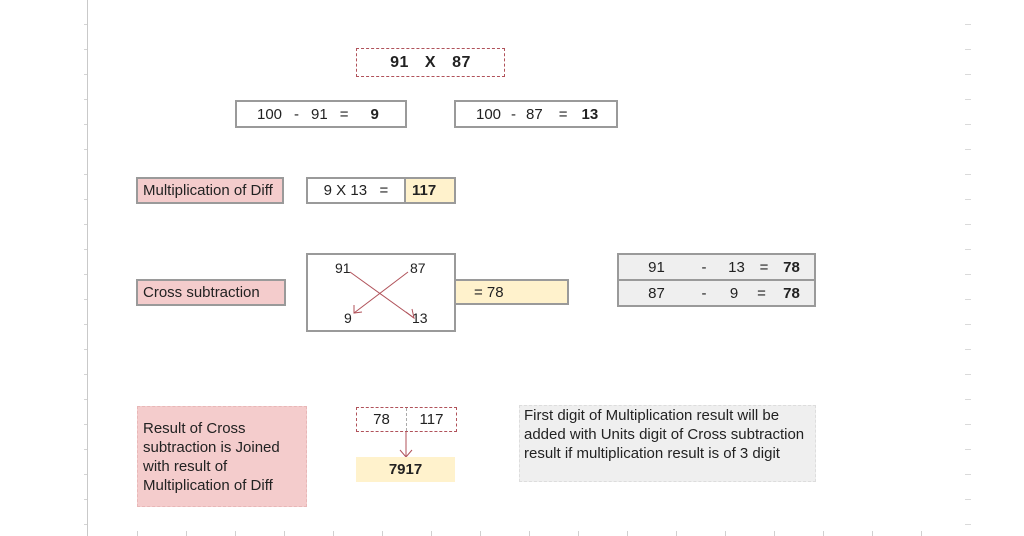  What do you see at coordinates (431, 419) in the screenshot?
I see `join-right-value: 117` at bounding box center [431, 419].